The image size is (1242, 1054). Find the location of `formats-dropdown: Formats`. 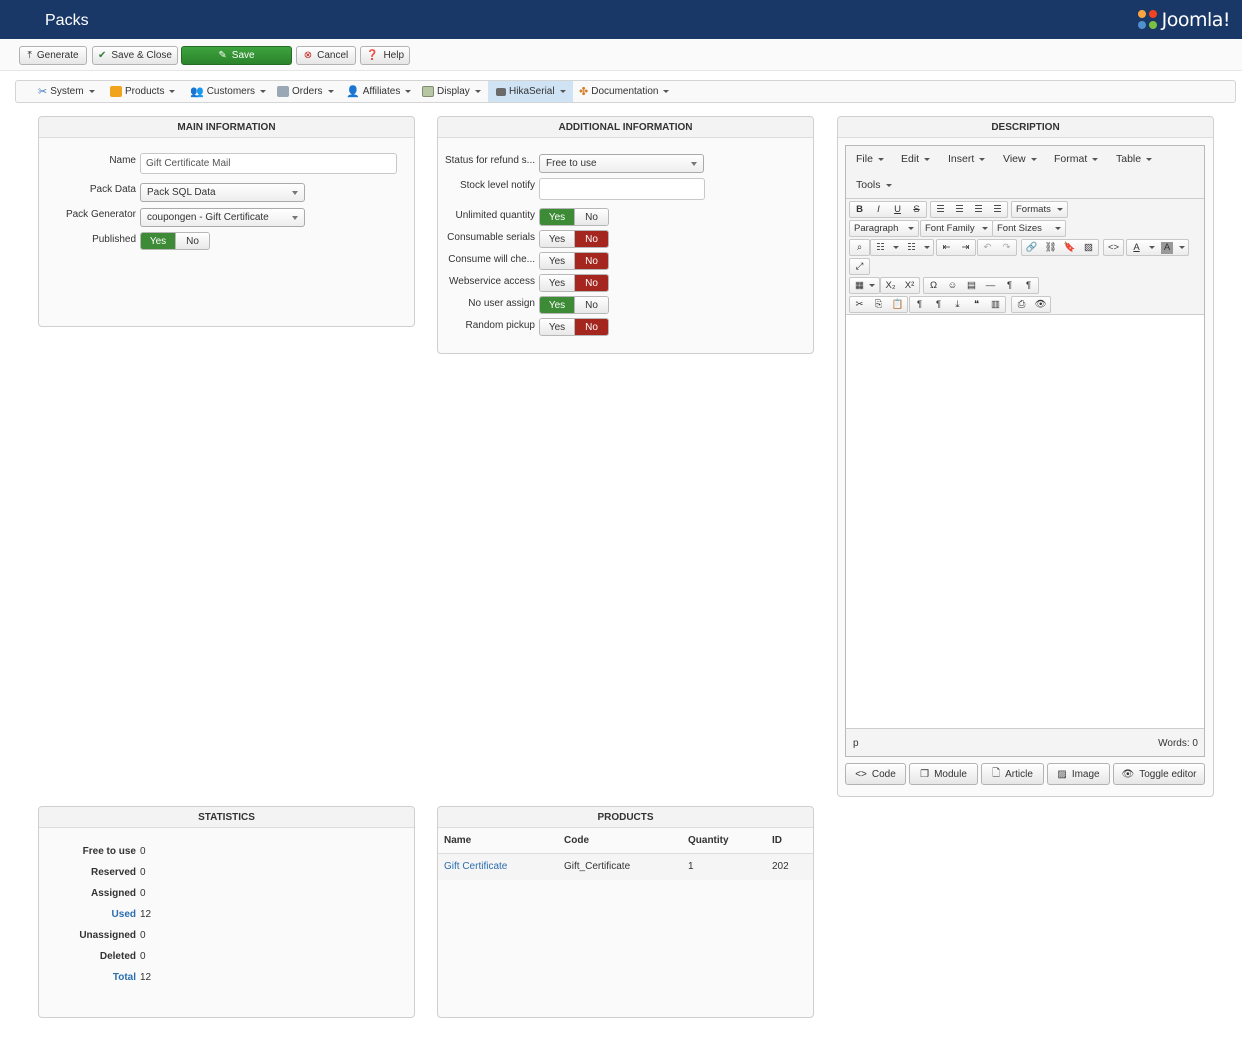

formats-dropdown: Formats is located at coordinates (1039, 209).